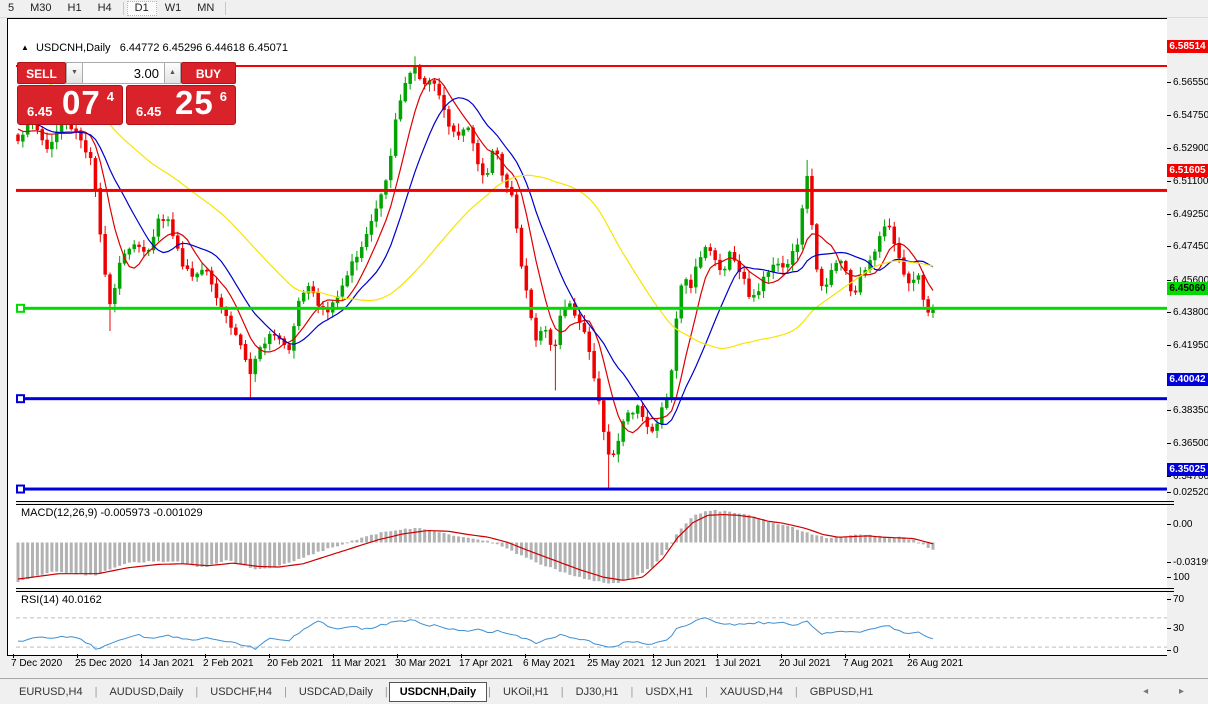  Describe the element at coordinates (194, 102) in the screenshot. I see `buy-price-digits: 25` at that location.